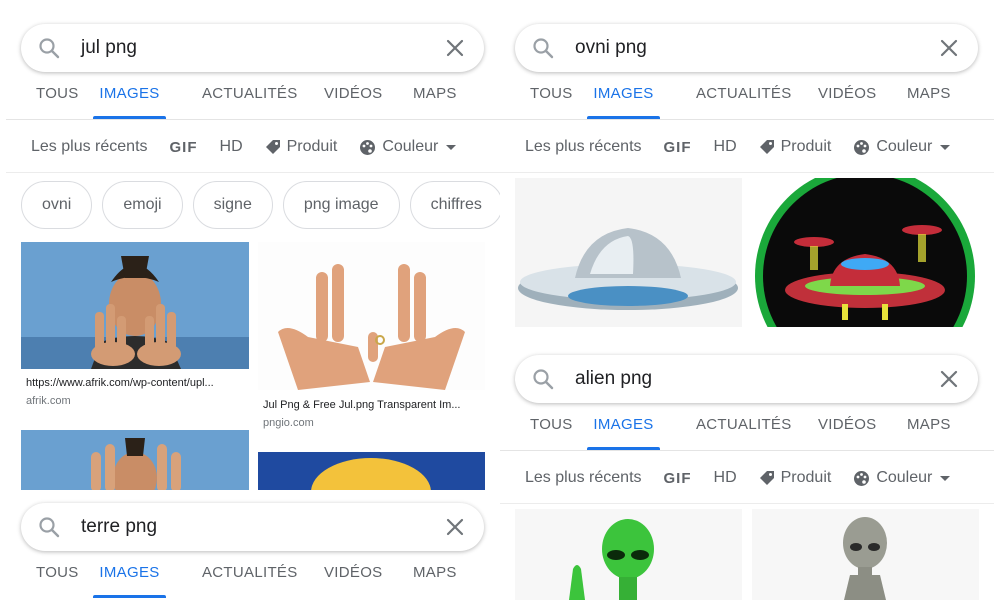 The image size is (1000, 600). I want to click on search-input: ovni png, so click(756, 48).